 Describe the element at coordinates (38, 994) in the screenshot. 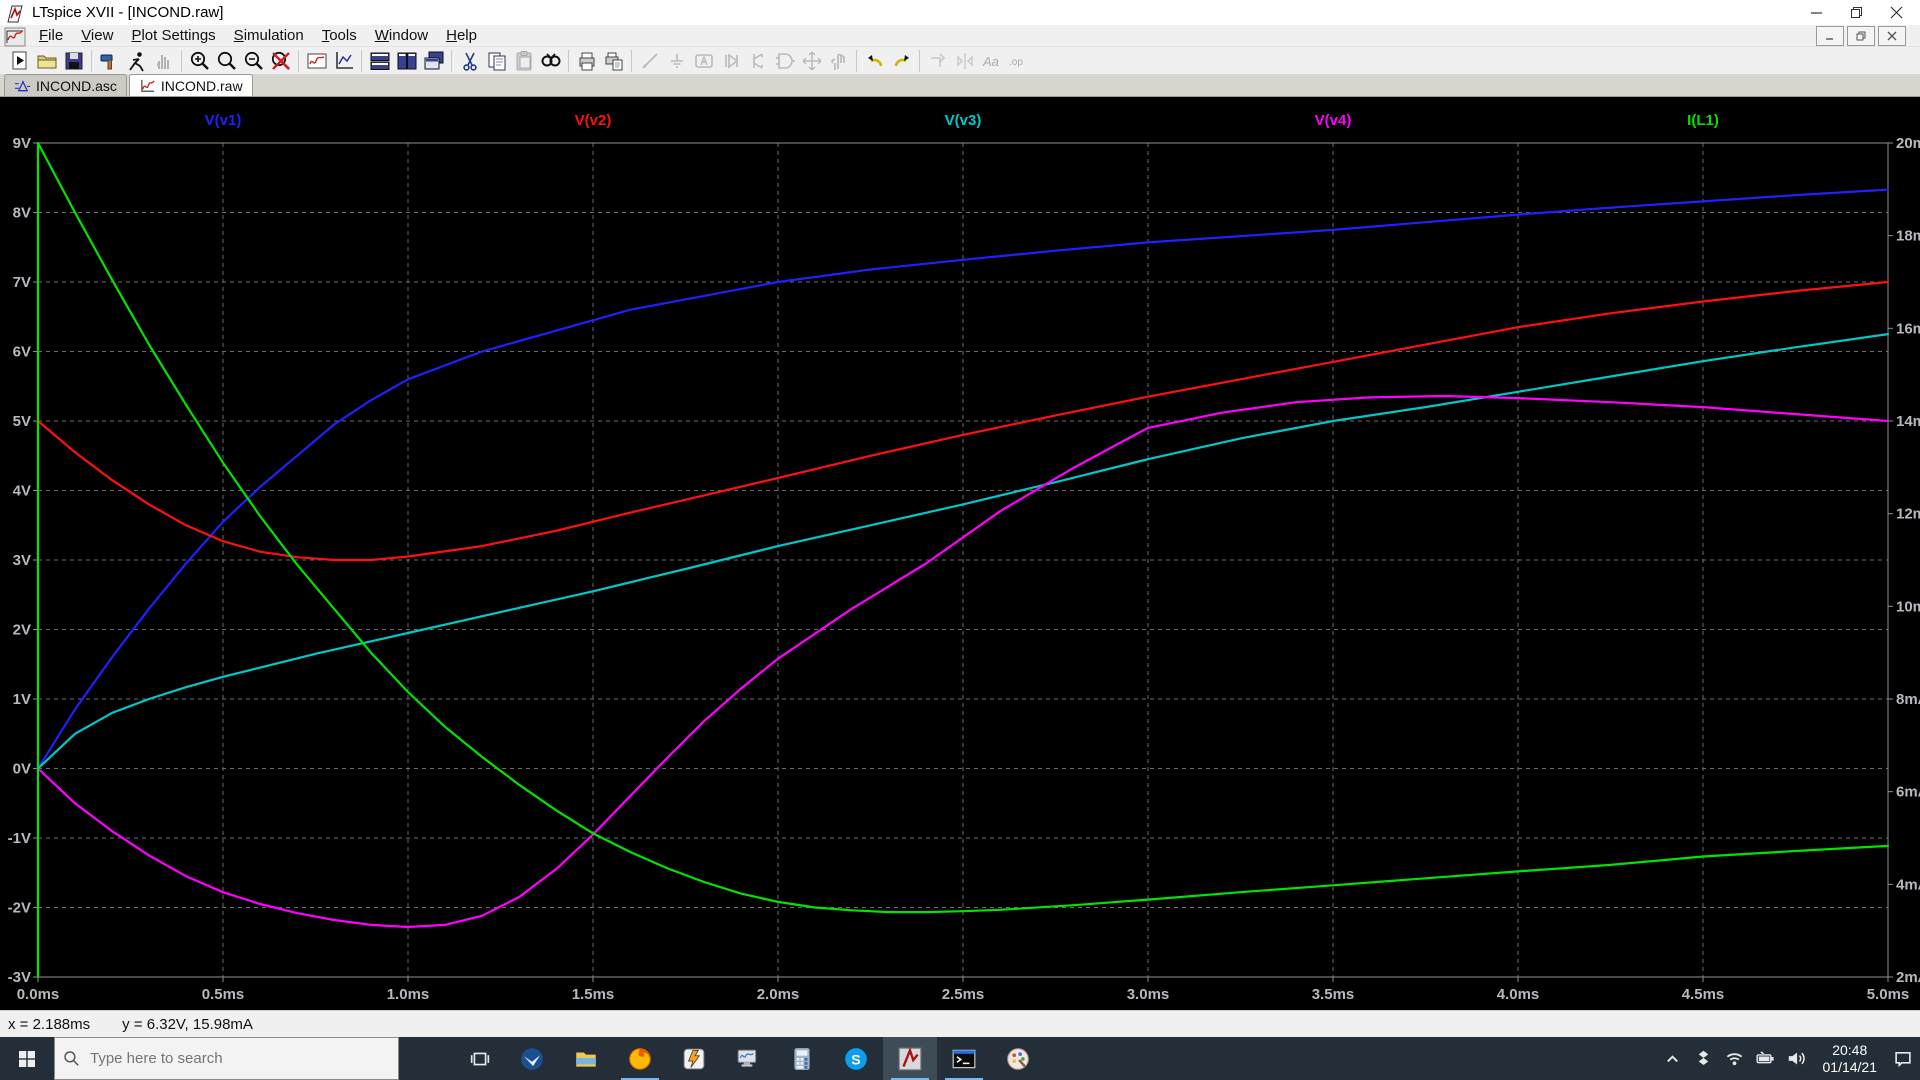

I see `x-tick-label: 0.0ms` at that location.